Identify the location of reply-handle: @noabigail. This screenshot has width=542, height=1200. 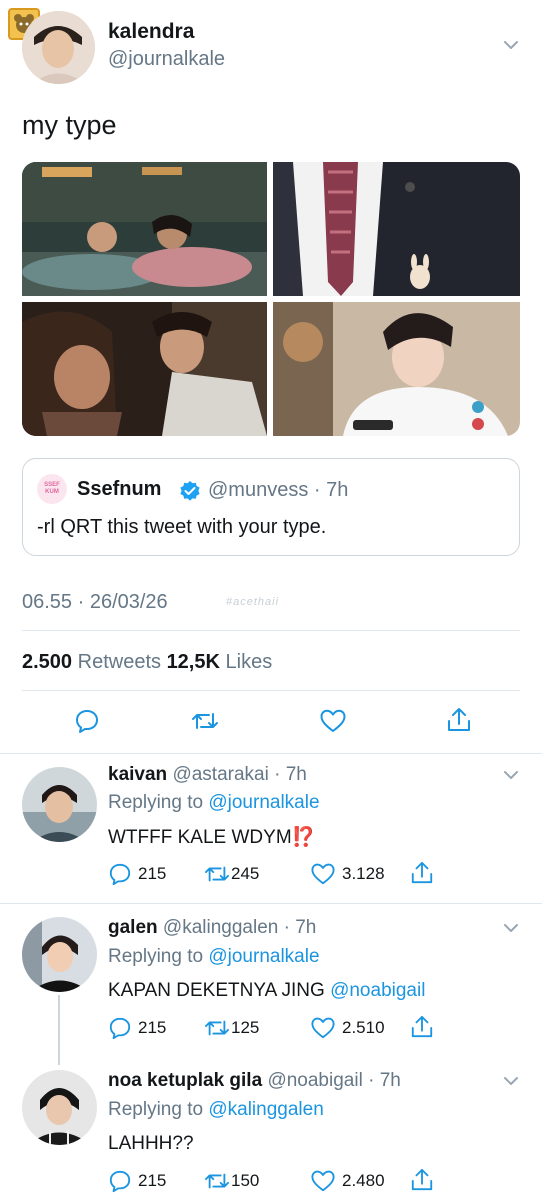
(314, 1080).